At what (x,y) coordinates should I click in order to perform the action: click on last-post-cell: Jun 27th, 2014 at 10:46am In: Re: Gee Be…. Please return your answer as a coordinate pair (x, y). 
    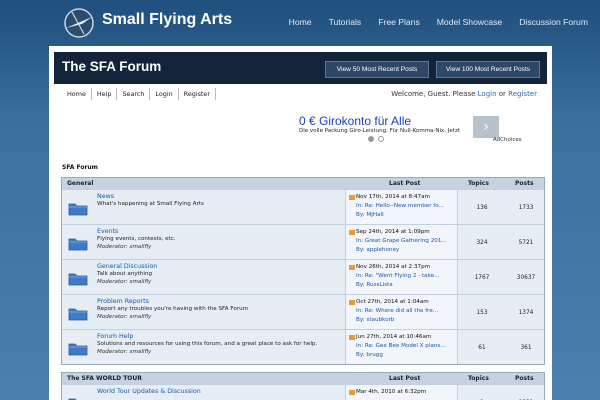
    Looking at the image, I should click on (401, 347).